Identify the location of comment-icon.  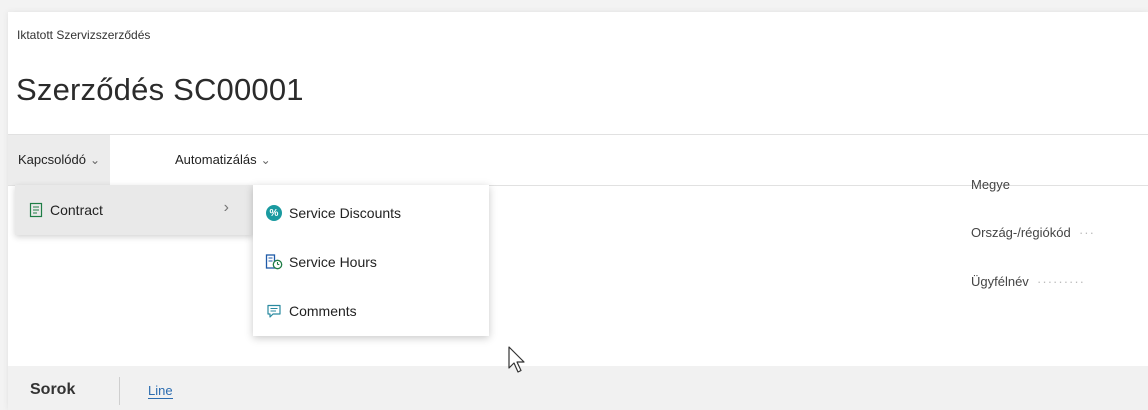
(274, 311).